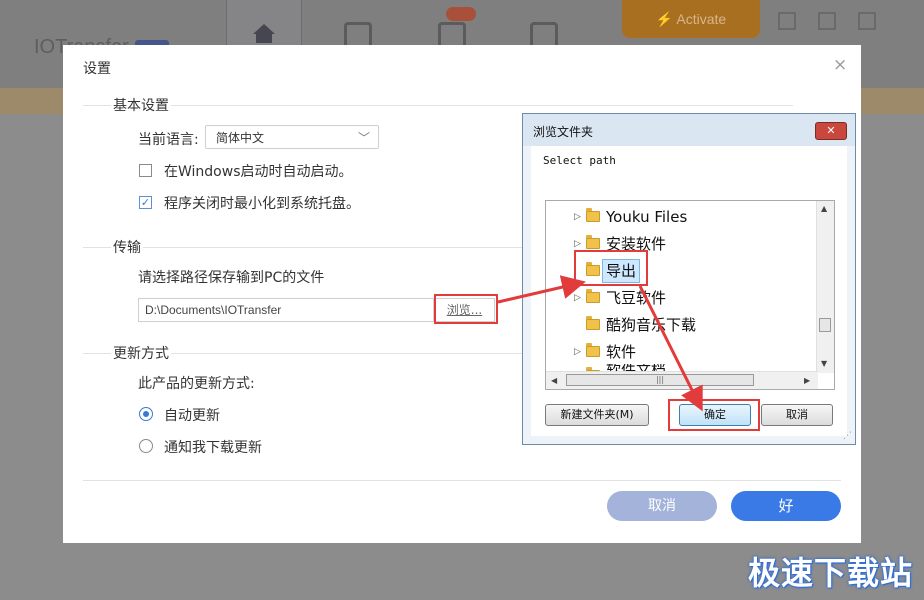 Image resolution: width=924 pixels, height=600 pixels. I want to click on resize-grip-icon: ⋰, so click(847, 436).